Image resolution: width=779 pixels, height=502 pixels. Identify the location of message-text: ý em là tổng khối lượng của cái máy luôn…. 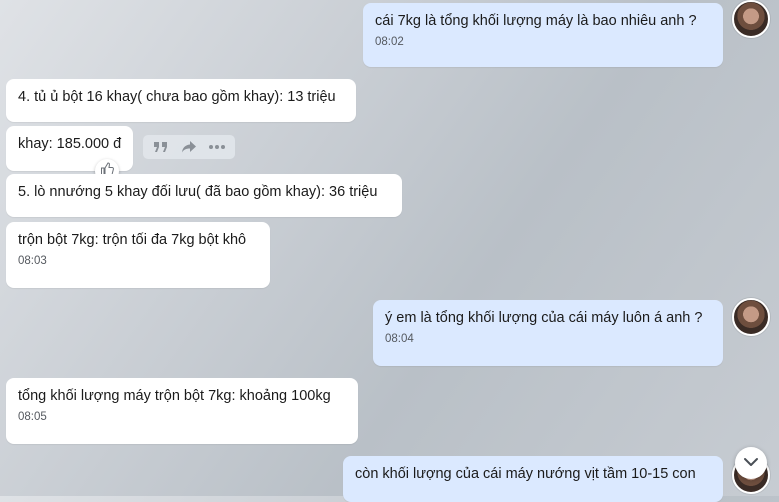
(544, 318).